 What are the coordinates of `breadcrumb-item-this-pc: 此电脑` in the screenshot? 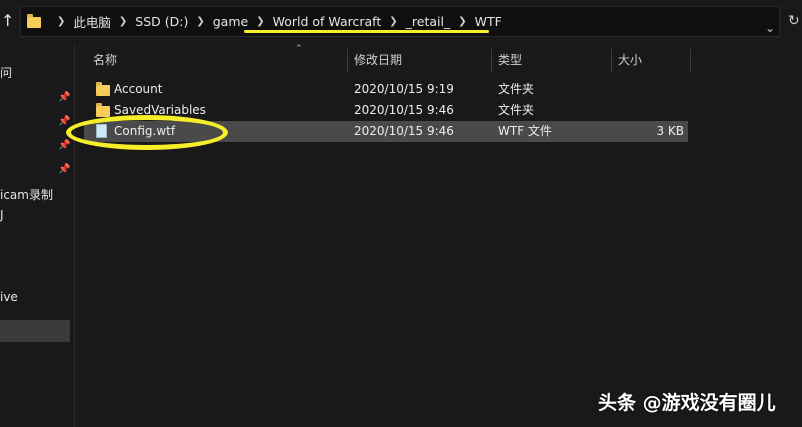 It's located at (92, 21).